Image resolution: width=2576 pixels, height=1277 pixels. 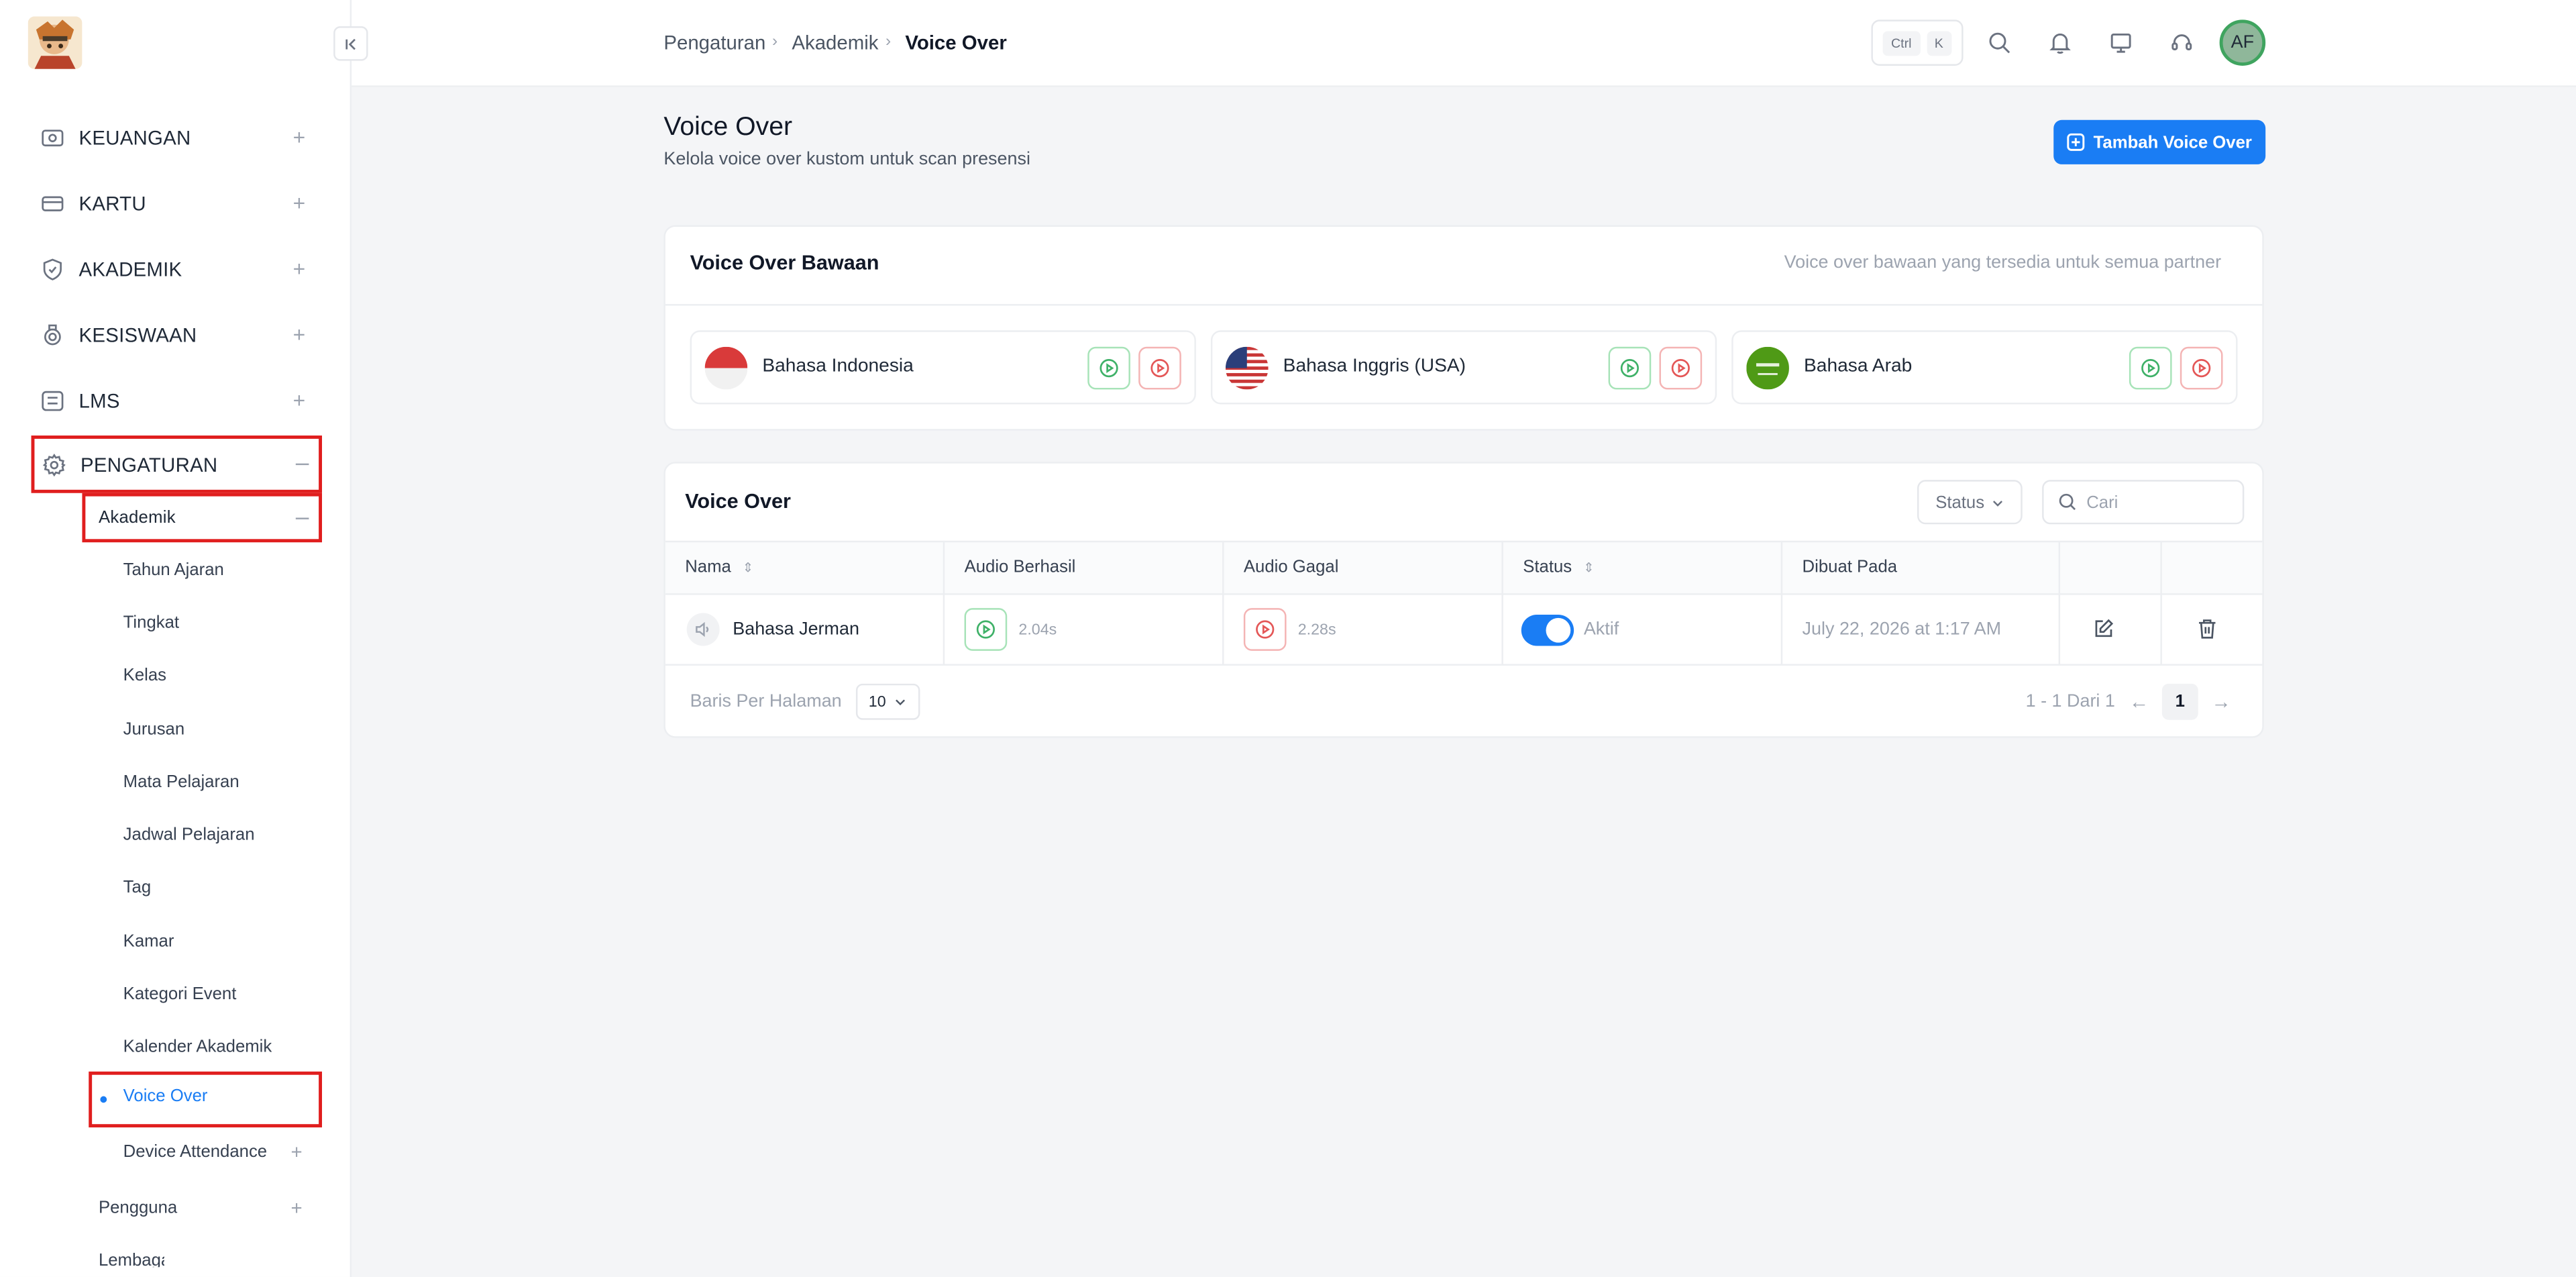 What do you see at coordinates (796, 629) in the screenshot?
I see `row-name: Bahasa Jerman` at bounding box center [796, 629].